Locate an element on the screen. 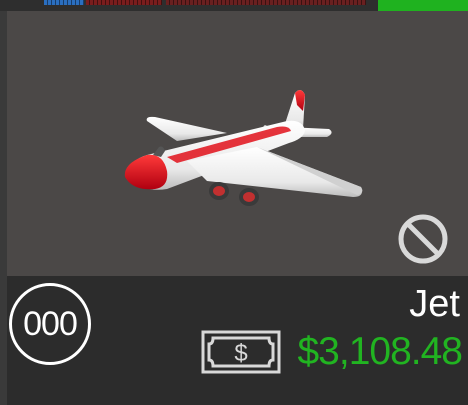 Image resolution: width=468 pixels, height=405 pixels. stats-strip is located at coordinates (234, 5).